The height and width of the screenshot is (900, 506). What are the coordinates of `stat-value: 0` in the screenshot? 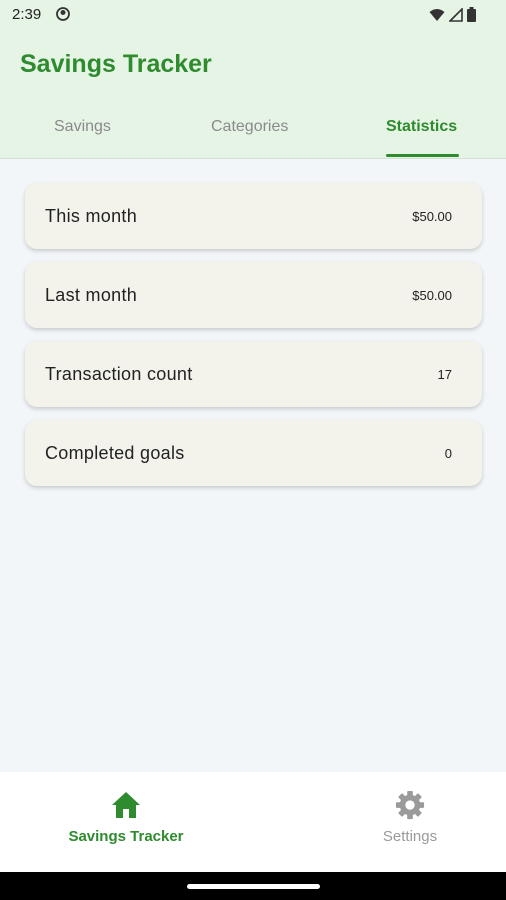 It's located at (448, 453).